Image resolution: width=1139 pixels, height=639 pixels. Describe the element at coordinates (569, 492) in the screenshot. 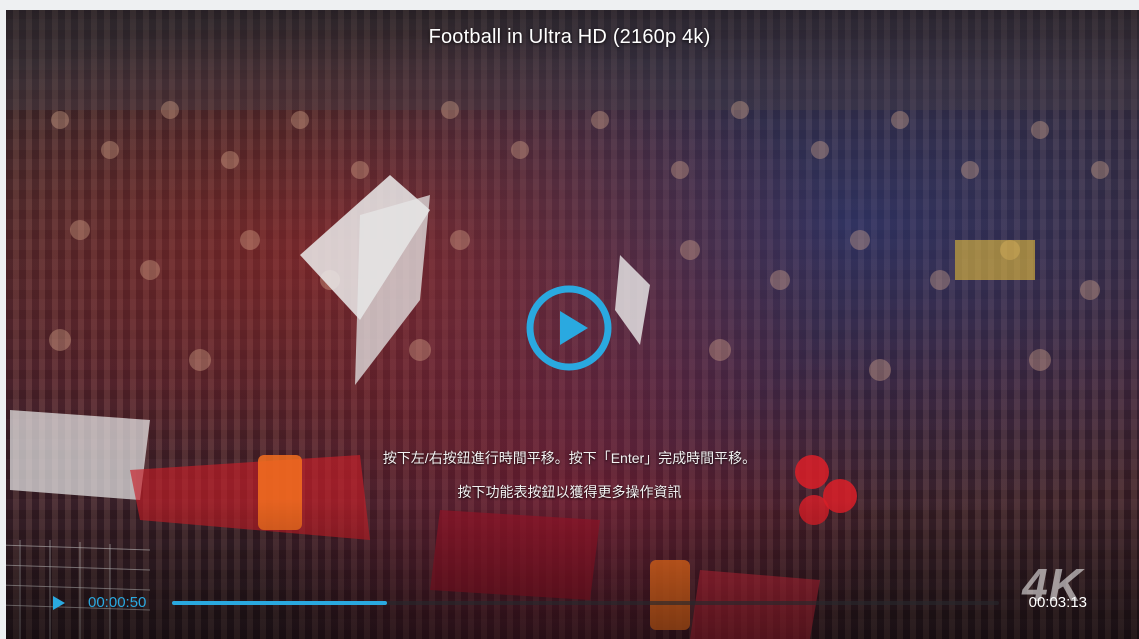

I see `menu-hint-text: 按下功能表按鈕以獲得更多操作資訊` at that location.